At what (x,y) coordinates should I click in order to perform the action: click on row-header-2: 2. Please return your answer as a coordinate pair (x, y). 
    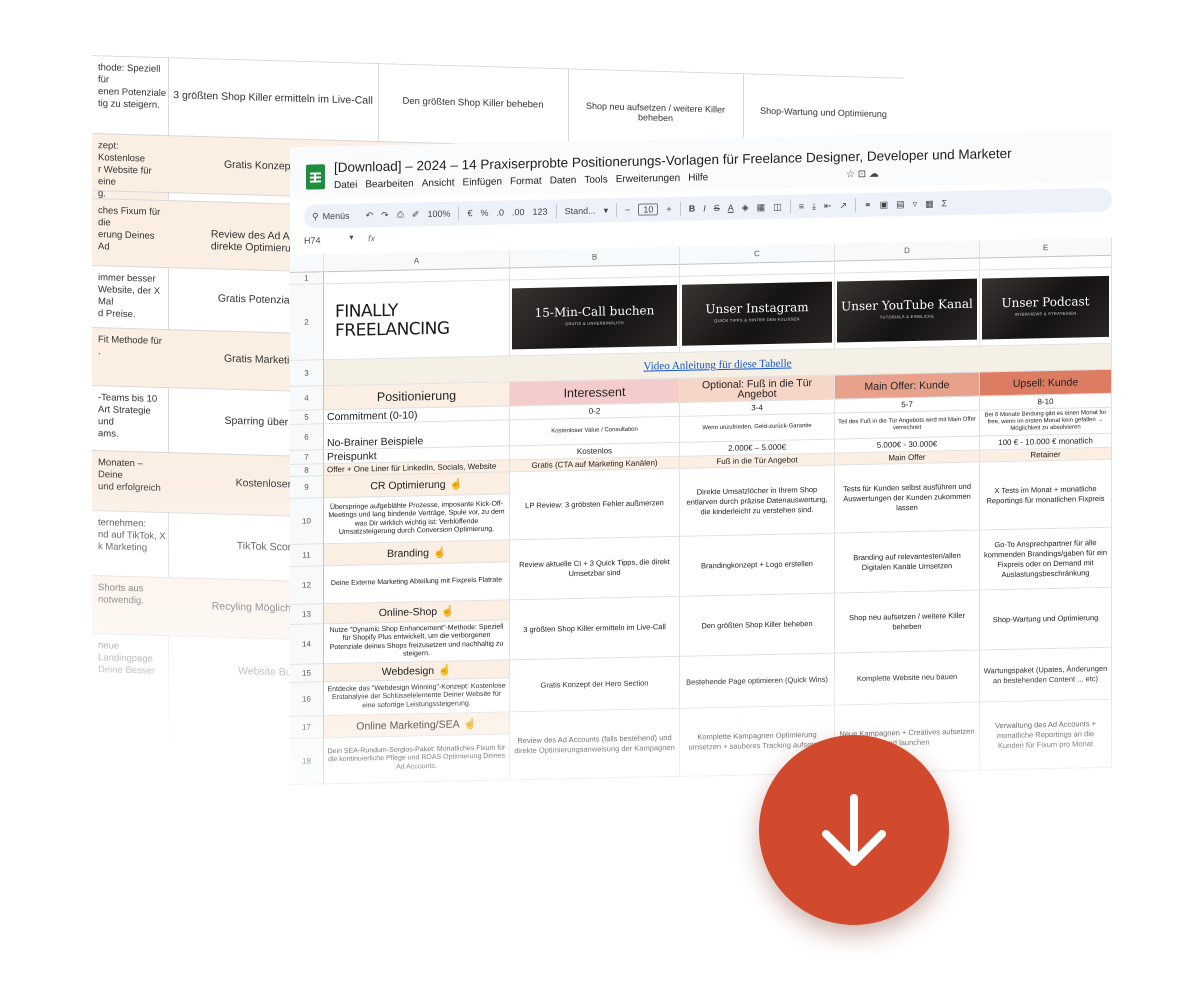
    Looking at the image, I should click on (307, 322).